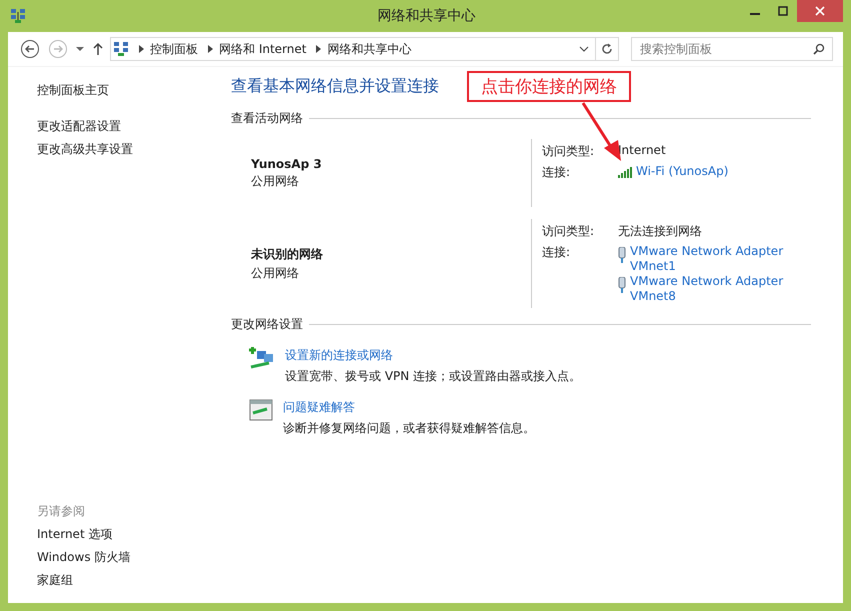 This screenshot has height=611, width=851. What do you see at coordinates (710, 259) in the screenshot?
I see `connection-link: VMware Network Adapter VMnet1` at bounding box center [710, 259].